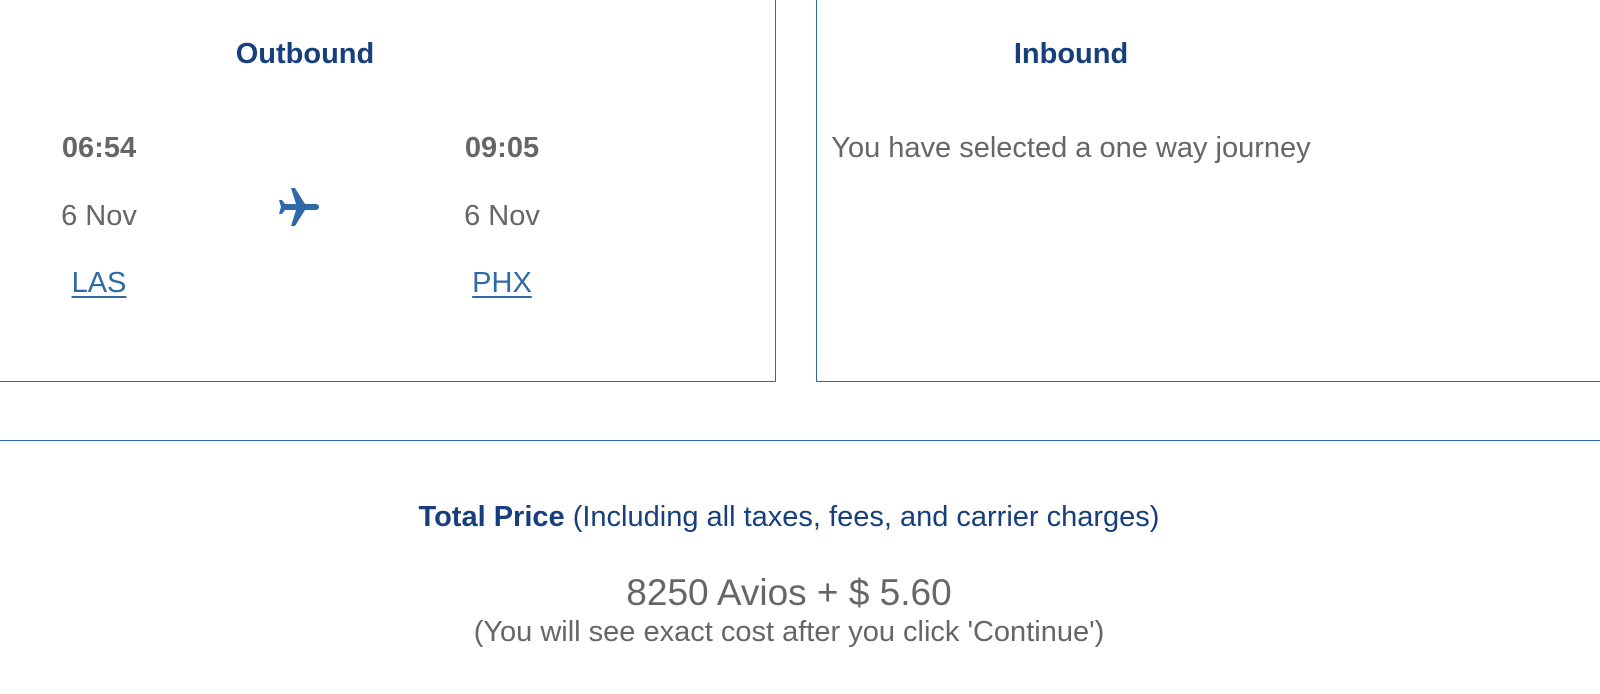 Image resolution: width=1600 pixels, height=694 pixels. Describe the element at coordinates (502, 216) in the screenshot. I see `arrival-date: 6 Nov` at that location.